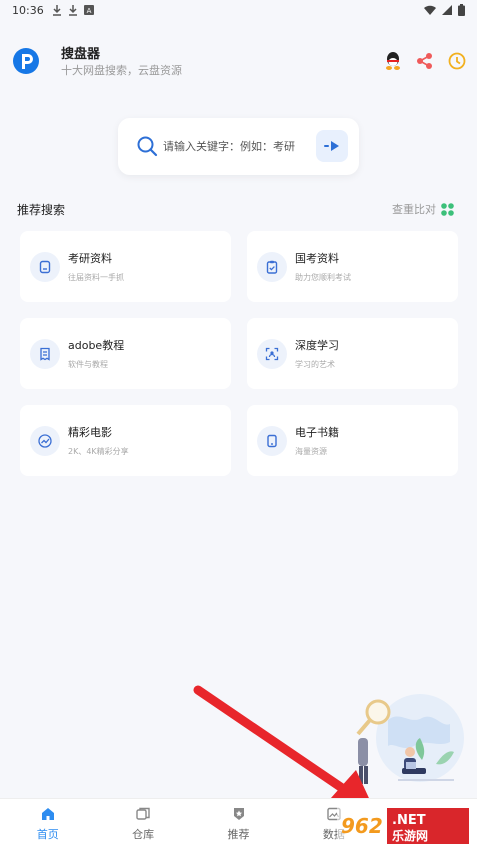  What do you see at coordinates (45, 267) in the screenshot?
I see `document-icon` at bounding box center [45, 267].